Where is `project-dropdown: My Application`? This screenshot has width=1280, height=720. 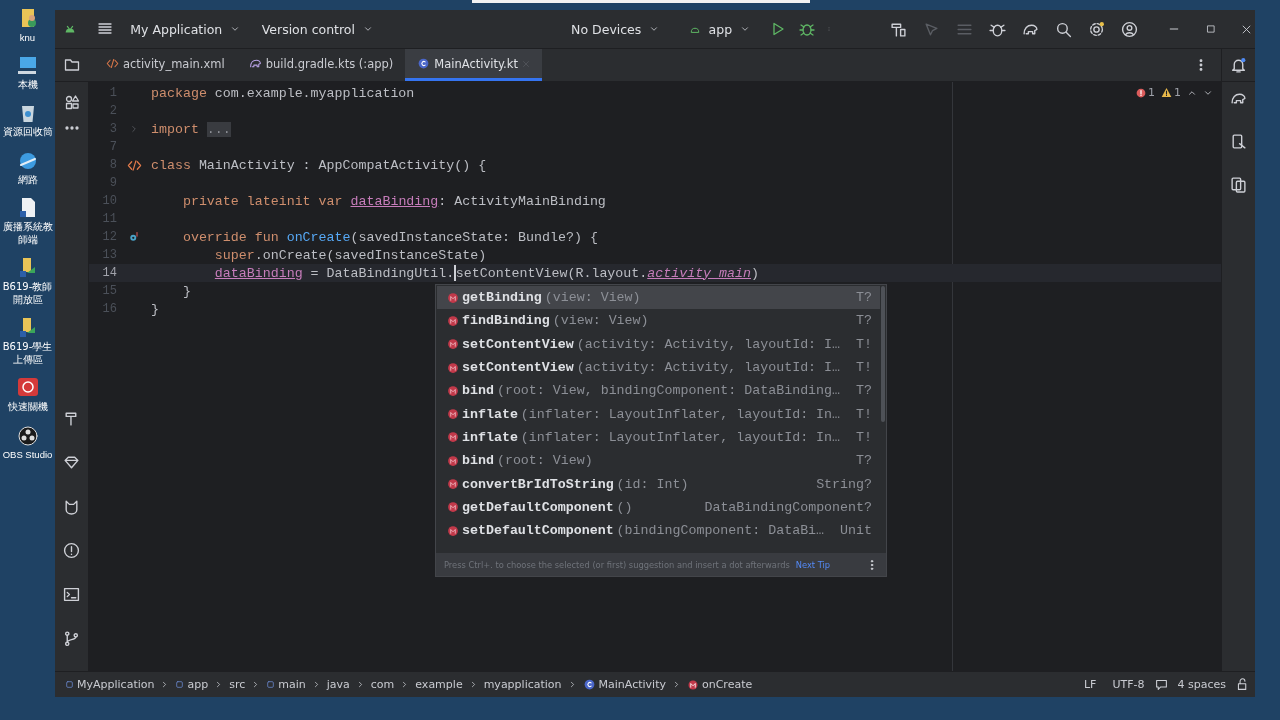
project-dropdown: My Application is located at coordinates (187, 29).